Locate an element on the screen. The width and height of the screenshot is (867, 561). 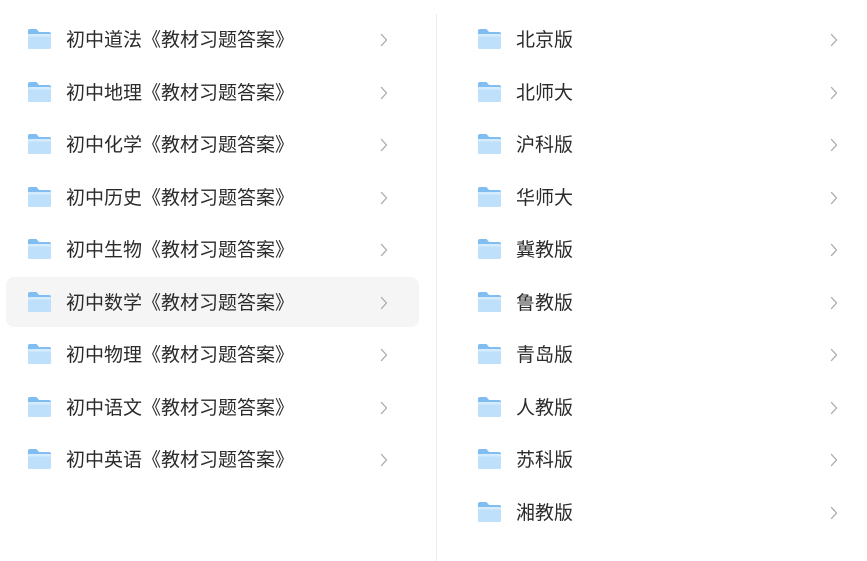
folder-label: 初中化学《教材习题答案》 is located at coordinates (180, 145).